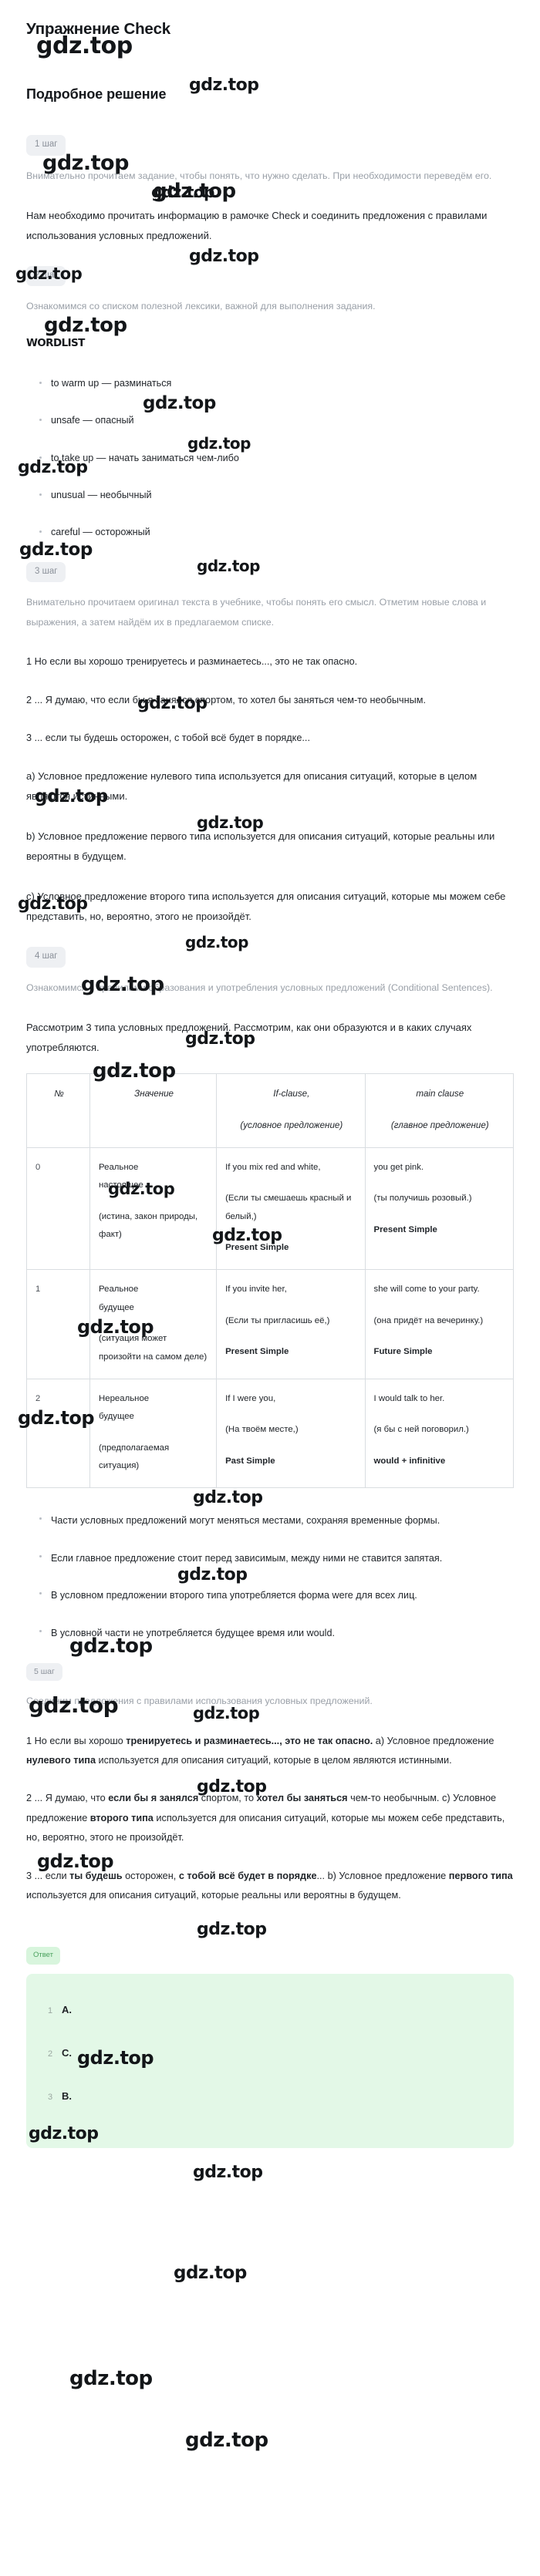 Image resolution: width=540 pixels, height=2576 pixels. What do you see at coordinates (29, 662) in the screenshot?
I see `sentence-number: 1` at bounding box center [29, 662].